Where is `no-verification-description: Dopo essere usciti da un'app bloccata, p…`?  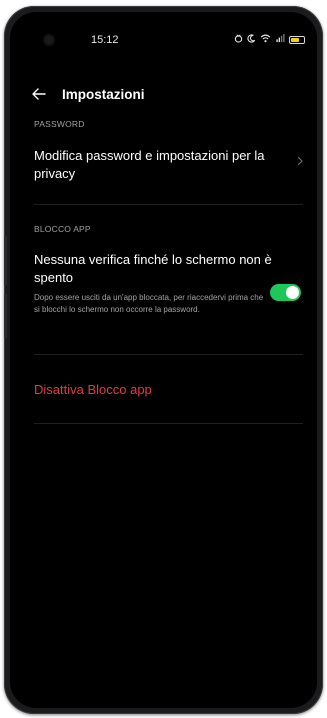
no-verification-description: Dopo essere usciti da un'app bloccata, p… is located at coordinates (149, 303).